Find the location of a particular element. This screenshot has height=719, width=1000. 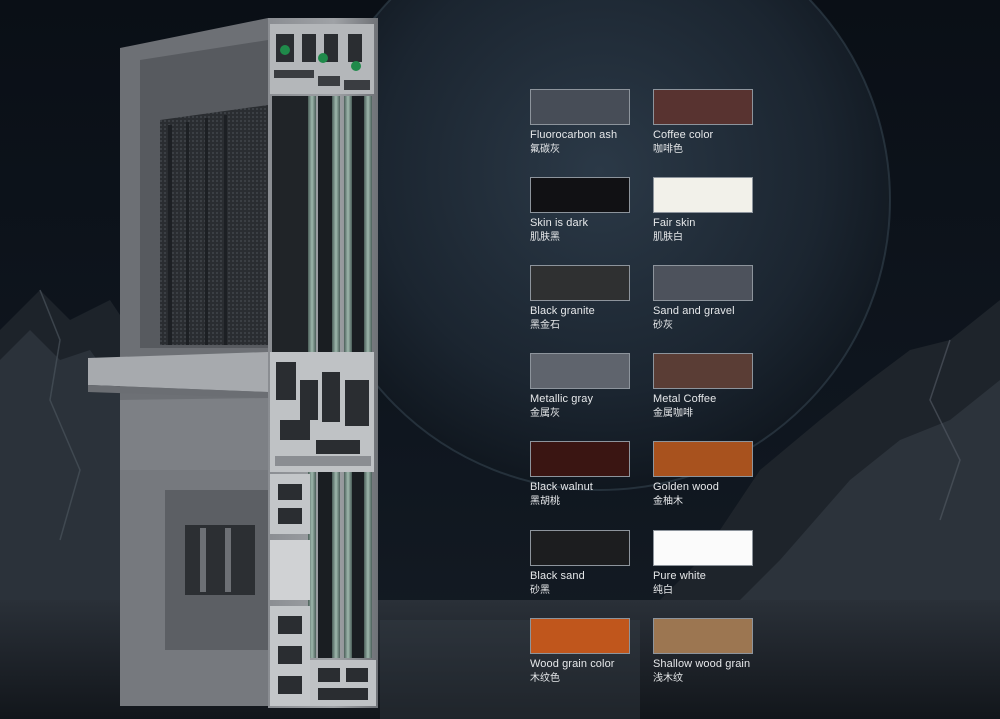

swatch-metal-coffee: Metal Coffee 金属咖啡 is located at coordinates (704, 386).